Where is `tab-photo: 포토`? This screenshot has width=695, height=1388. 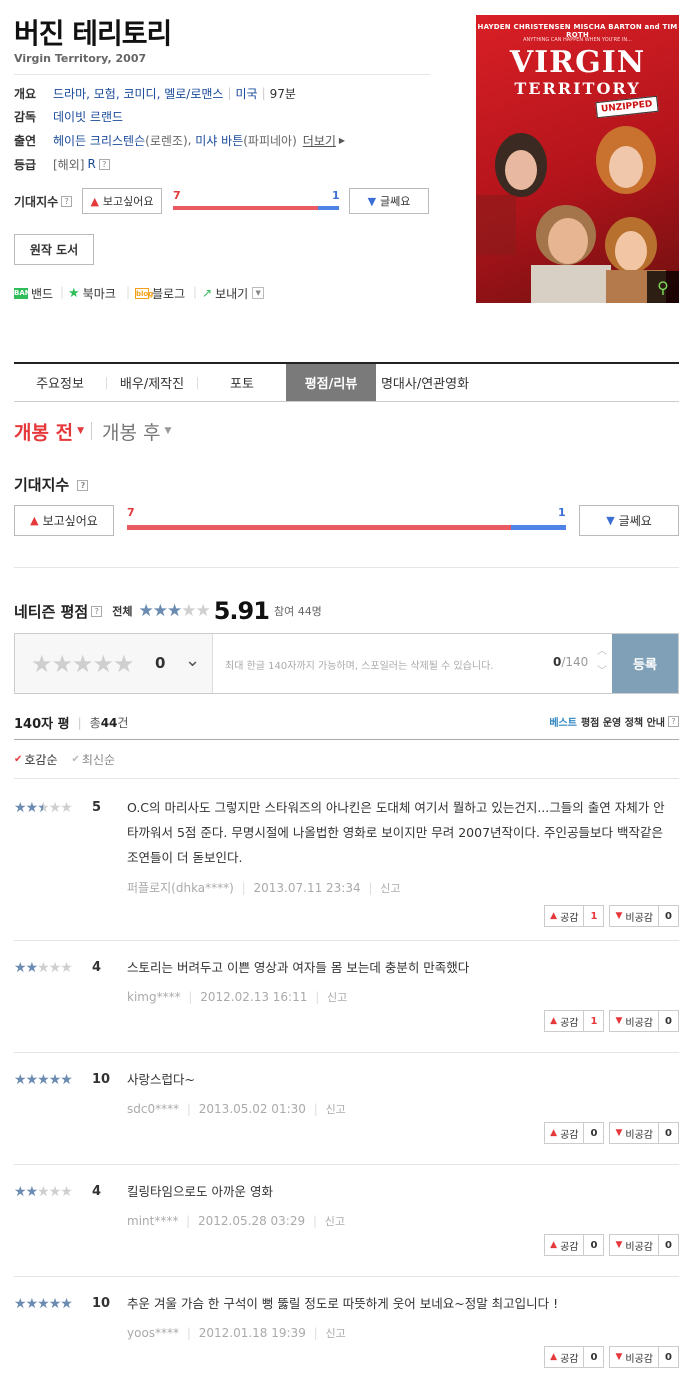 tab-photo: 포토 is located at coordinates (242, 382).